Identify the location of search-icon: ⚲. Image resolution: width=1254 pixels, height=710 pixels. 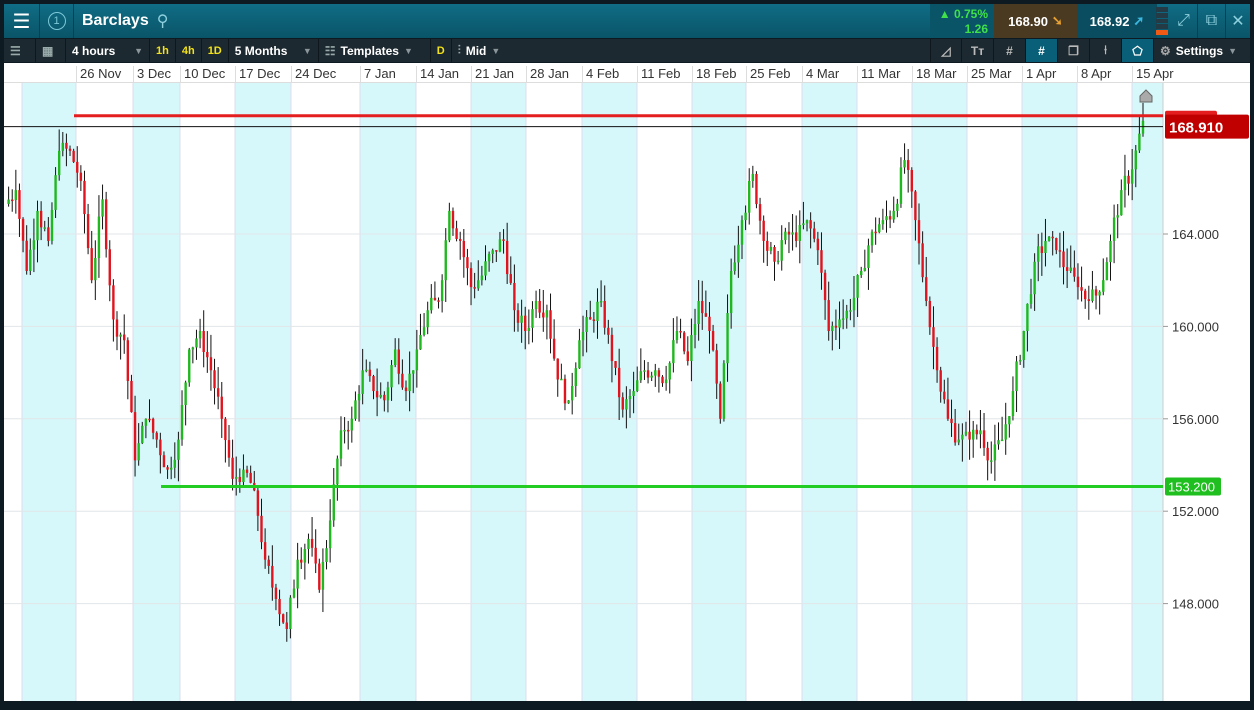
(163, 21).